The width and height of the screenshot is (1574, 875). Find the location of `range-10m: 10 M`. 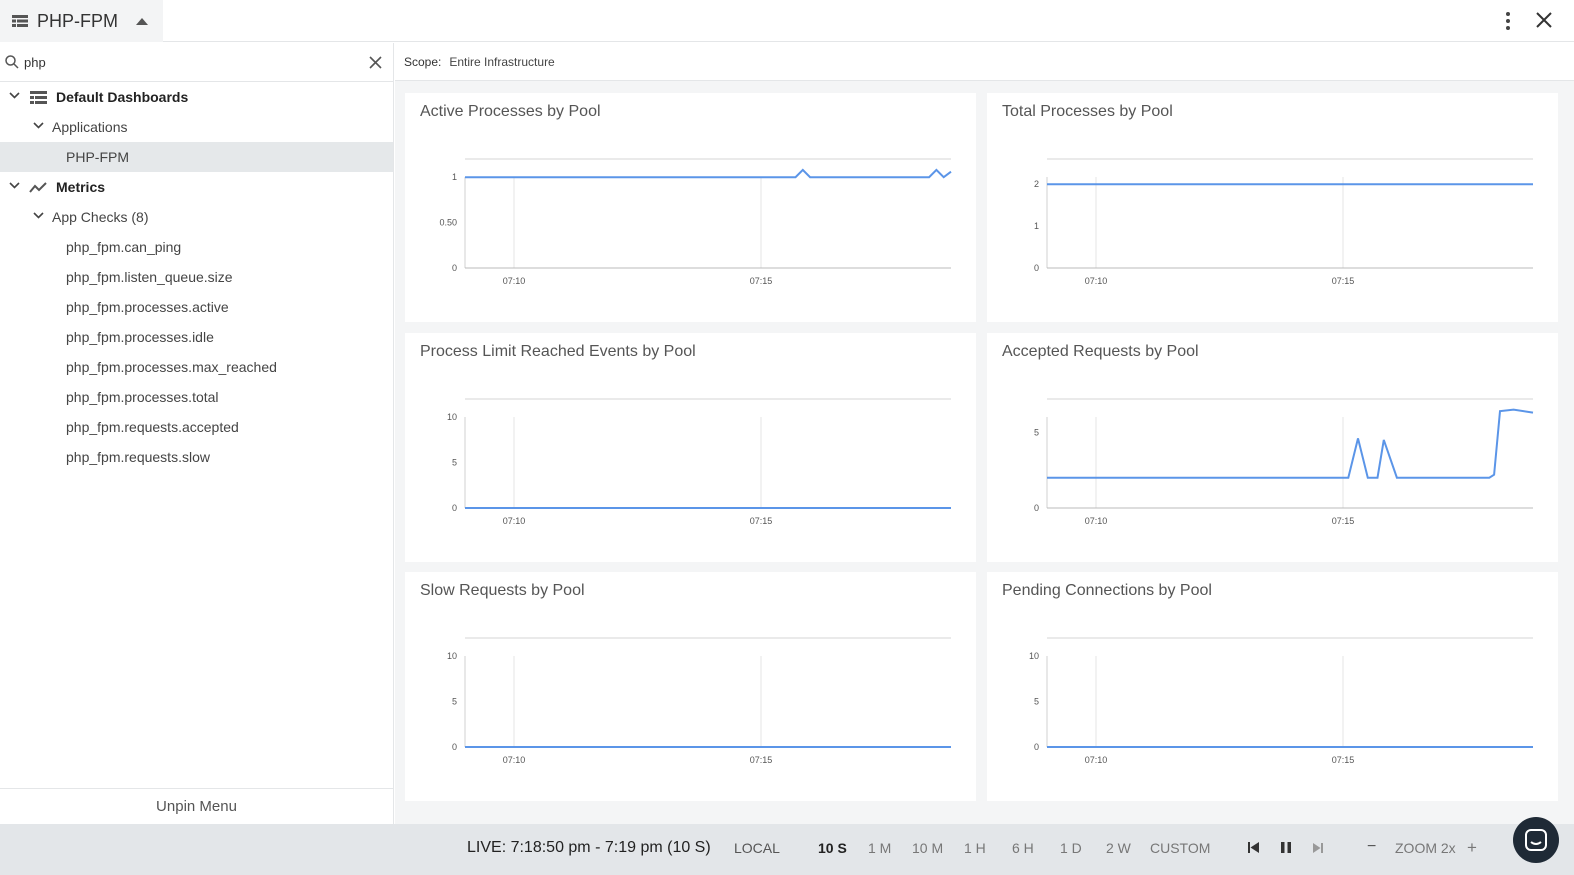

range-10m: 10 M is located at coordinates (927, 848).